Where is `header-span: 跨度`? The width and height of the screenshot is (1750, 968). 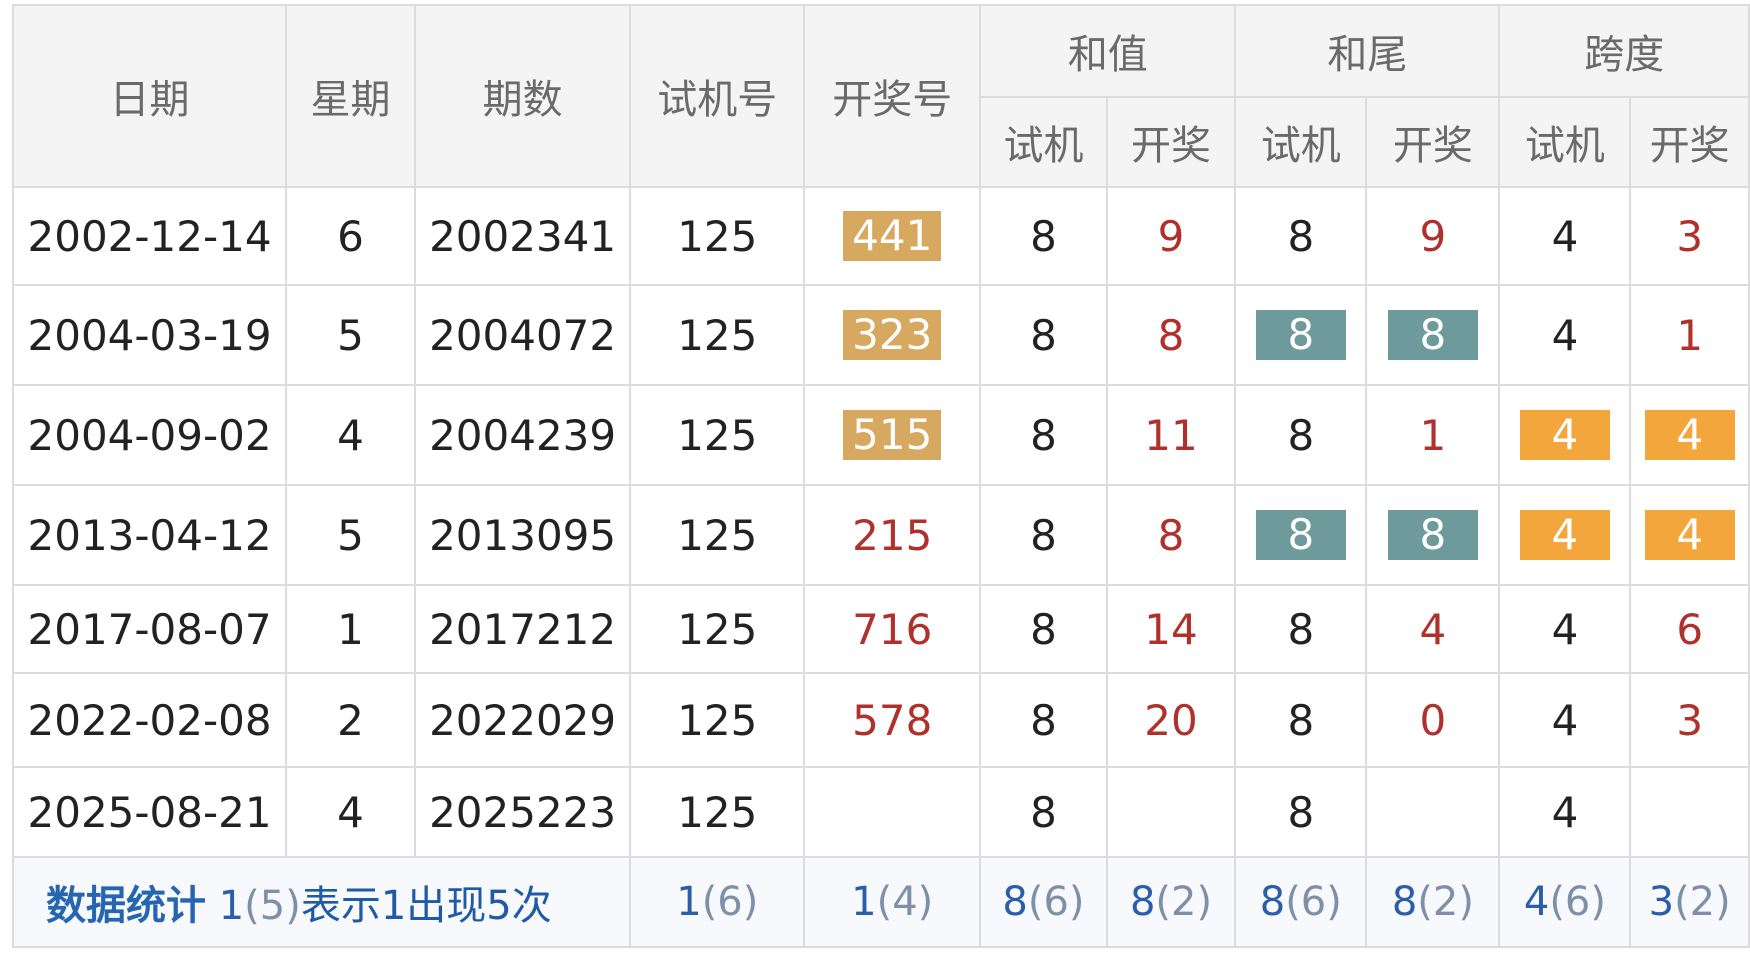
header-span: 跨度 is located at coordinates (1624, 51).